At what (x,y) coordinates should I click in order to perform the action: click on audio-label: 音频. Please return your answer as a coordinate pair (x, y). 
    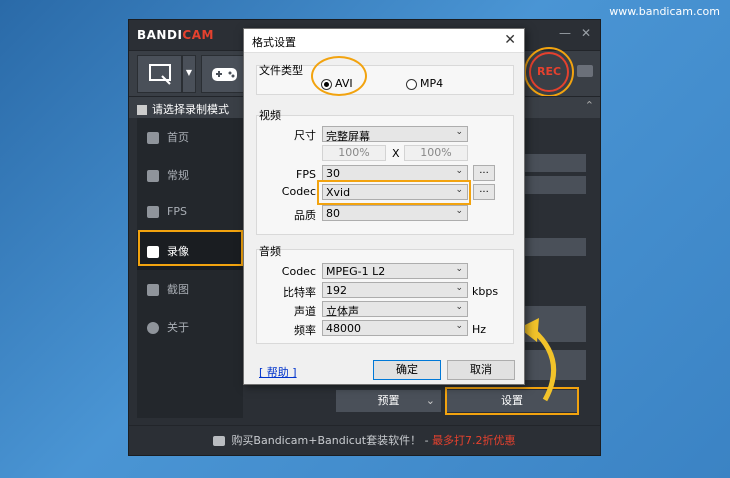
    Looking at the image, I should click on (270, 251).